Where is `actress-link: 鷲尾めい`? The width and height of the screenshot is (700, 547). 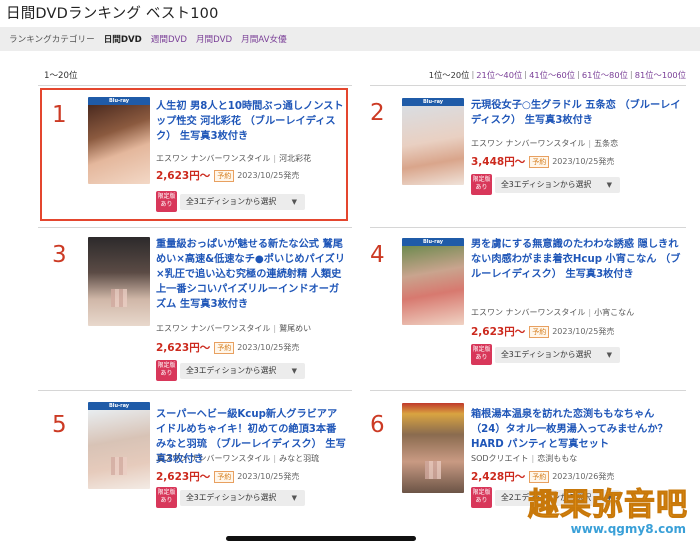 actress-link: 鷲尾めい is located at coordinates (295, 328).